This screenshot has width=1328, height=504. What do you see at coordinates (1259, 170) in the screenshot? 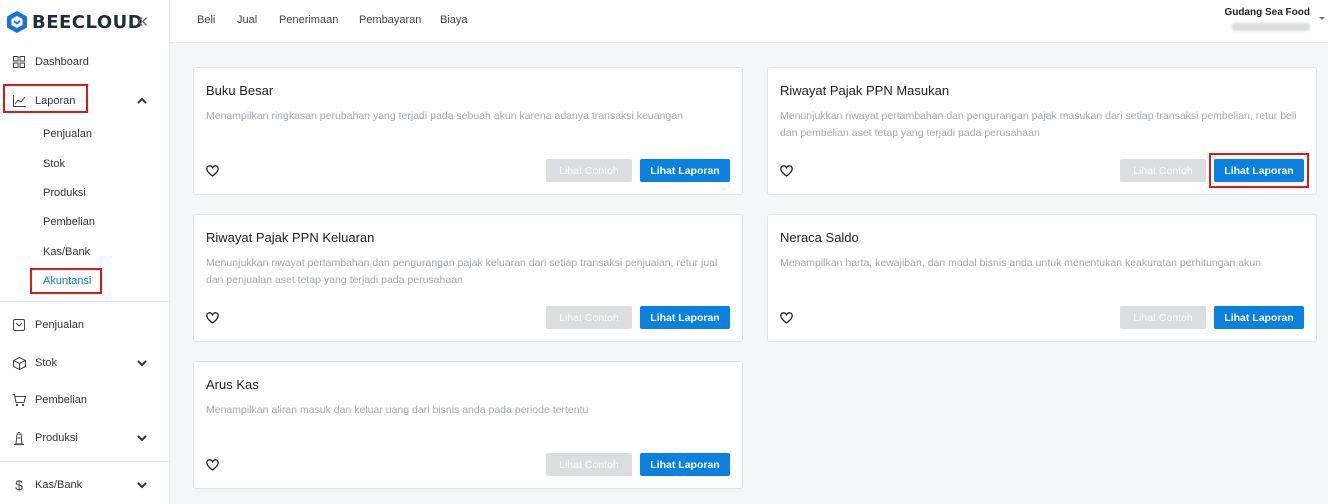
I see `highlight-lihat-laporan` at bounding box center [1259, 170].